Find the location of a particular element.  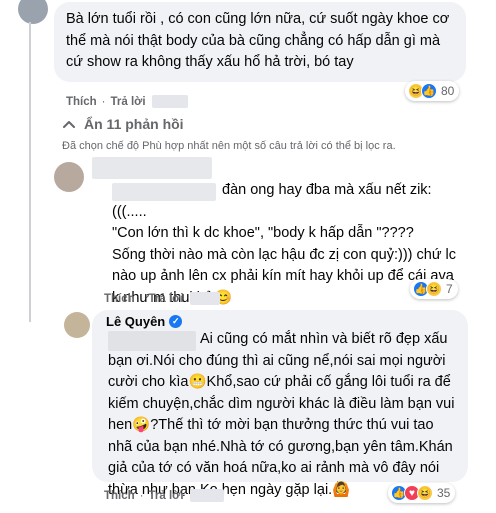

reply-avatar is located at coordinates (69, 177).